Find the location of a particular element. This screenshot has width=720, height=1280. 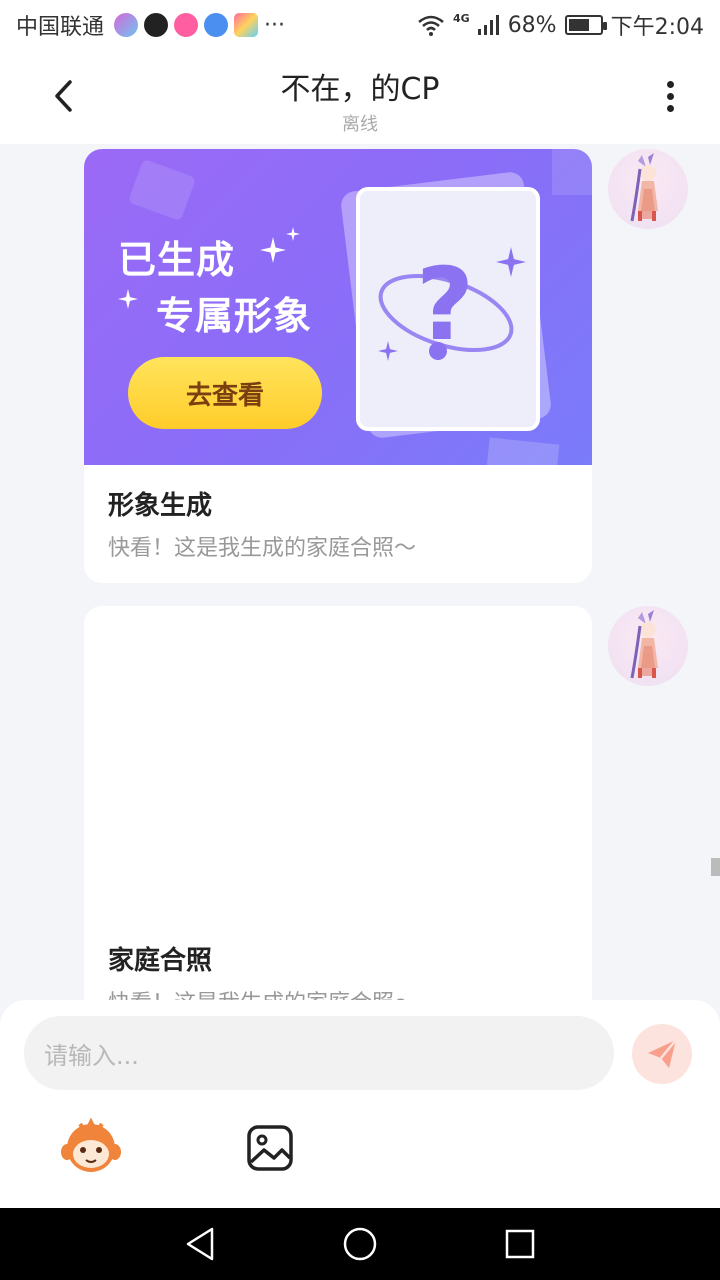

status-bar: 中国联通 ··· 4G 68% 下午2:04 is located at coordinates (360, 25).